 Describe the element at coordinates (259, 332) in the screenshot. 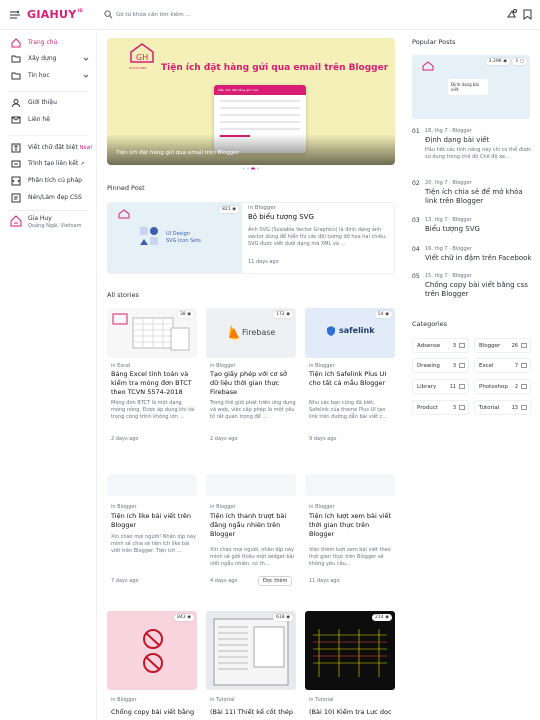

I see `firebase-text: Firebase` at that location.